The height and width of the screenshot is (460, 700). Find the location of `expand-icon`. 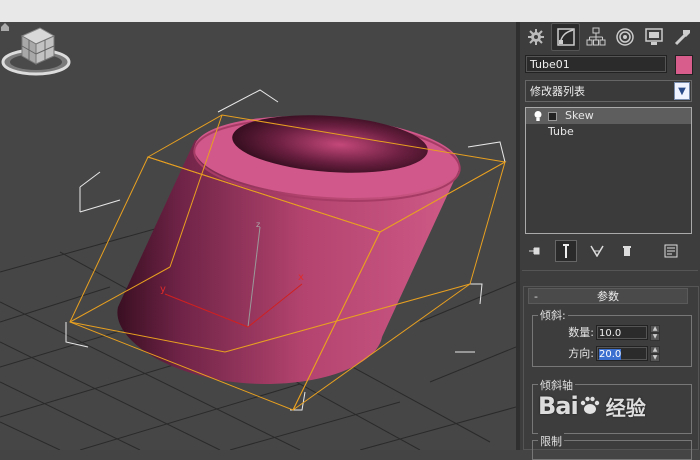

expand-icon is located at coordinates (552, 116).